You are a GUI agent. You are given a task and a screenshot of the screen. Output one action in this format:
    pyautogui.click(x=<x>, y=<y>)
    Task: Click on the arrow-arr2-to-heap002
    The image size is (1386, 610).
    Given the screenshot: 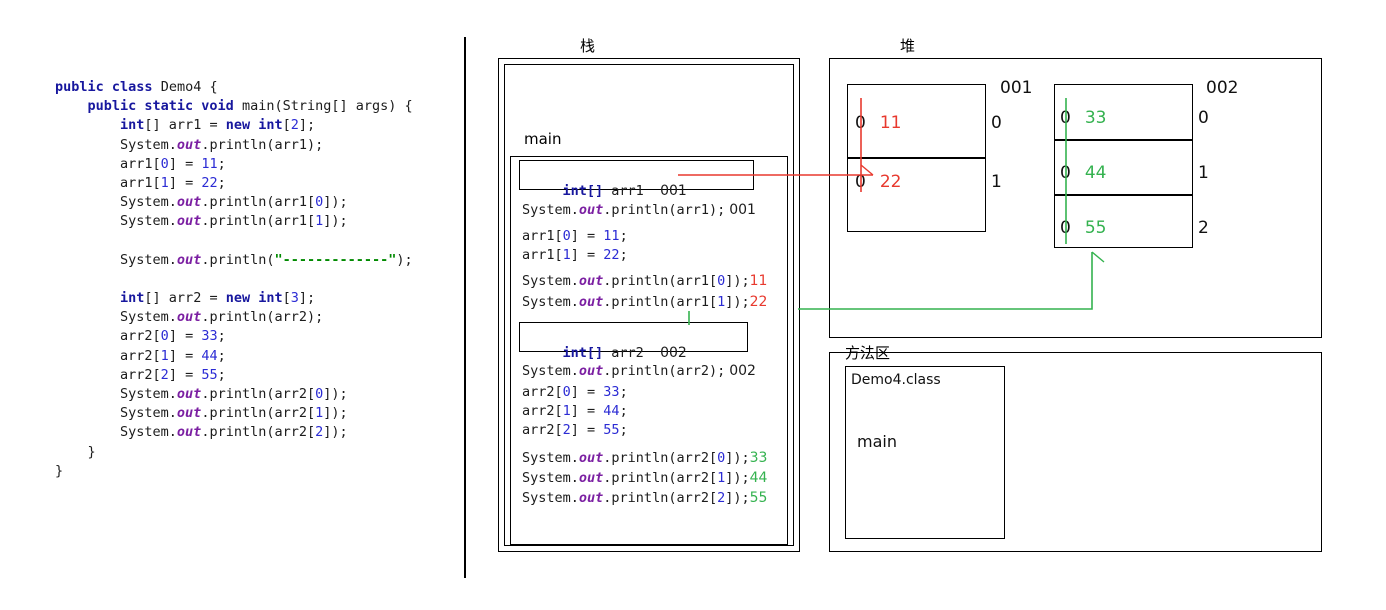 What is the action you would take?
    pyautogui.click(x=945, y=281)
    